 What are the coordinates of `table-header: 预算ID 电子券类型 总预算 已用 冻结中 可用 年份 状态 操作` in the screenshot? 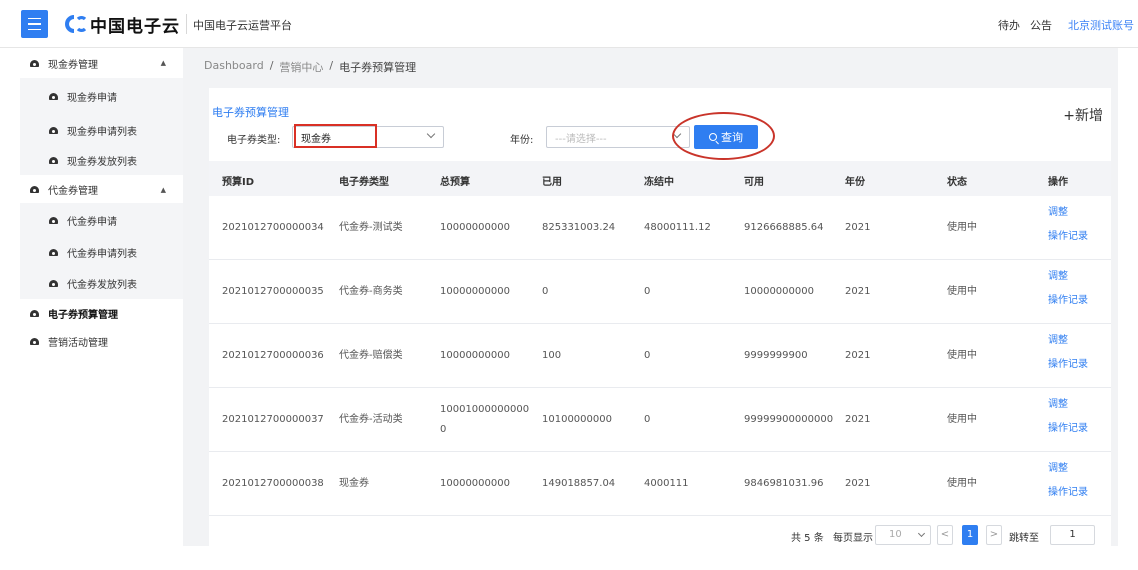 It's located at (660, 178).